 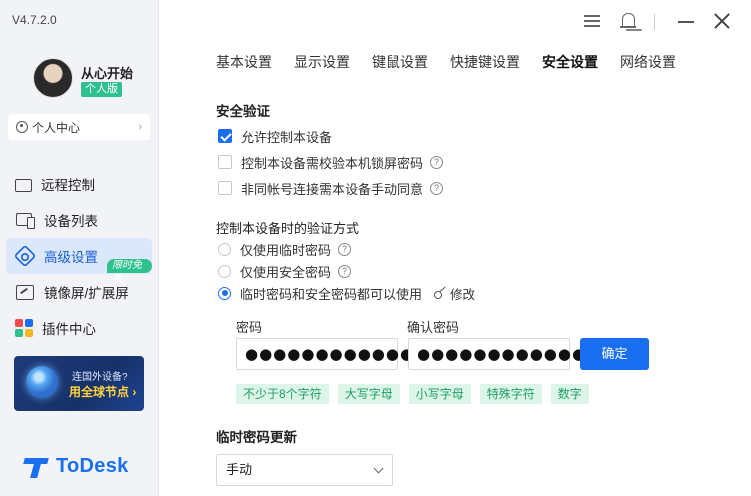 I want to click on option-label: 仅使用安全密码, so click(x=286, y=272).